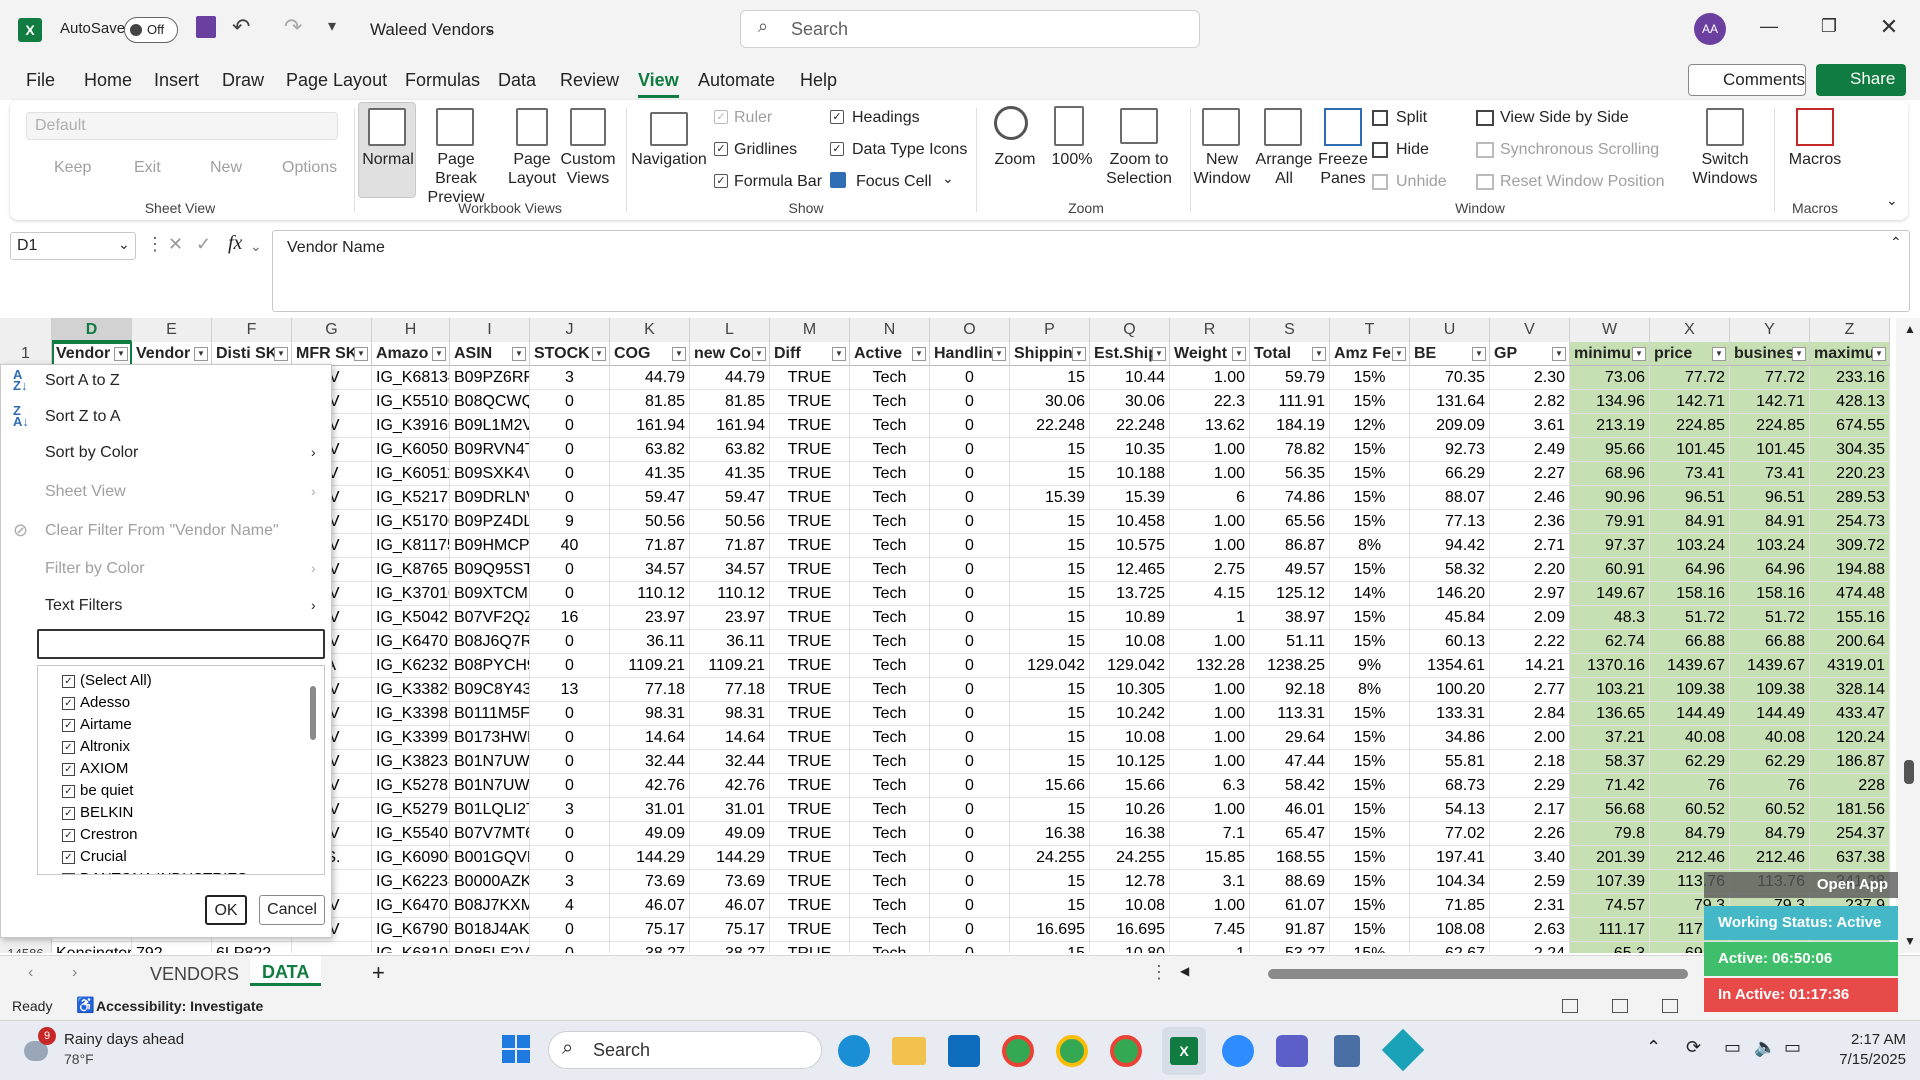 The height and width of the screenshot is (1080, 1920). What do you see at coordinates (1450, 426) in the screenshot?
I see `grid-cell: 209.09` at bounding box center [1450, 426].